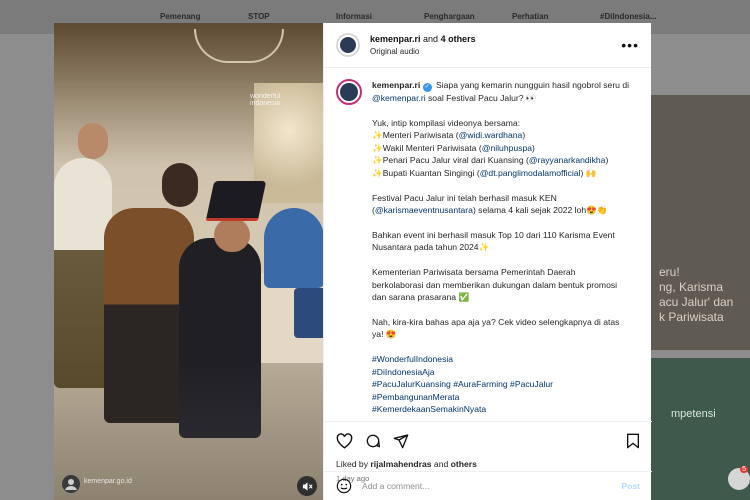 This screenshot has height=500, width=750. Describe the element at coordinates (373, 441) in the screenshot. I see `comment-icon` at that location.